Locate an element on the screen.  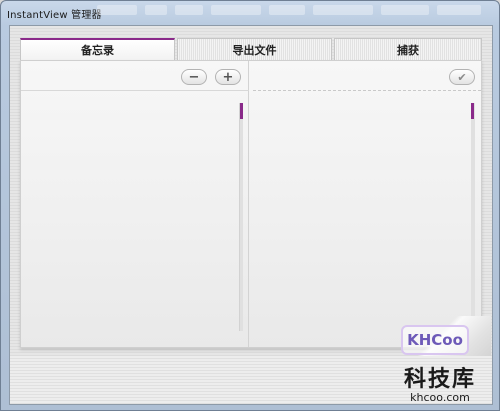
memo-list-scroll-thumb is located at coordinates (241, 111).